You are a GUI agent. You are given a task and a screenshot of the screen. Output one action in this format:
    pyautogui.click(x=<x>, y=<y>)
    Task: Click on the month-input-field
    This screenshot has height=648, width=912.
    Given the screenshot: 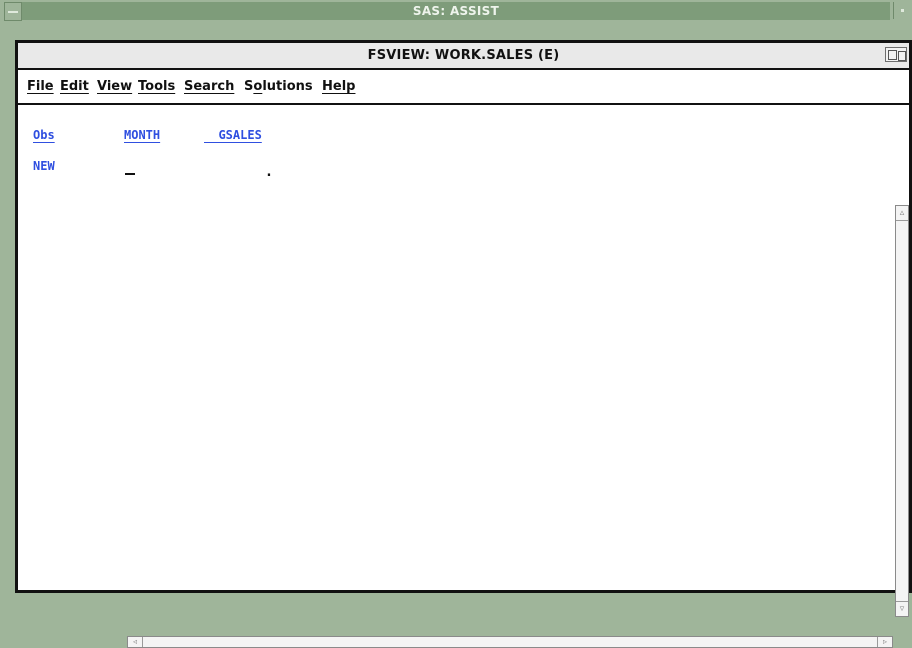 What is the action you would take?
    pyautogui.click(x=130, y=174)
    